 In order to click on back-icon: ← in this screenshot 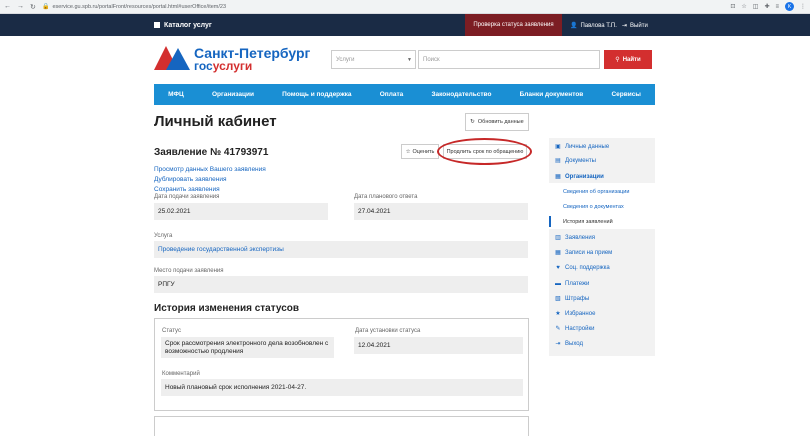, I will do `click(7, 7)`.